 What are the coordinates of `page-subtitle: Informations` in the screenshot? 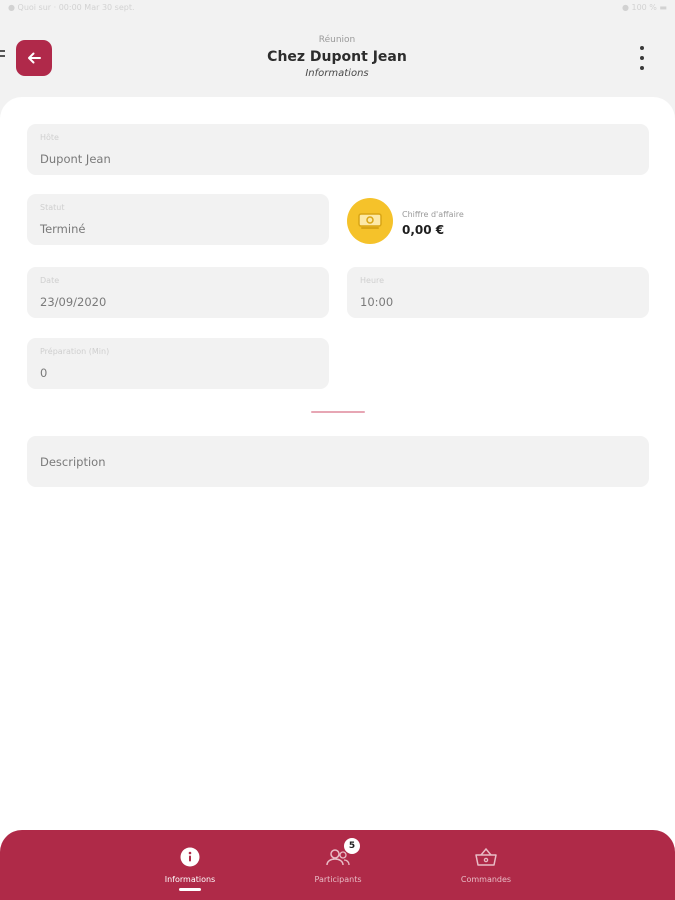 It's located at (337, 73).